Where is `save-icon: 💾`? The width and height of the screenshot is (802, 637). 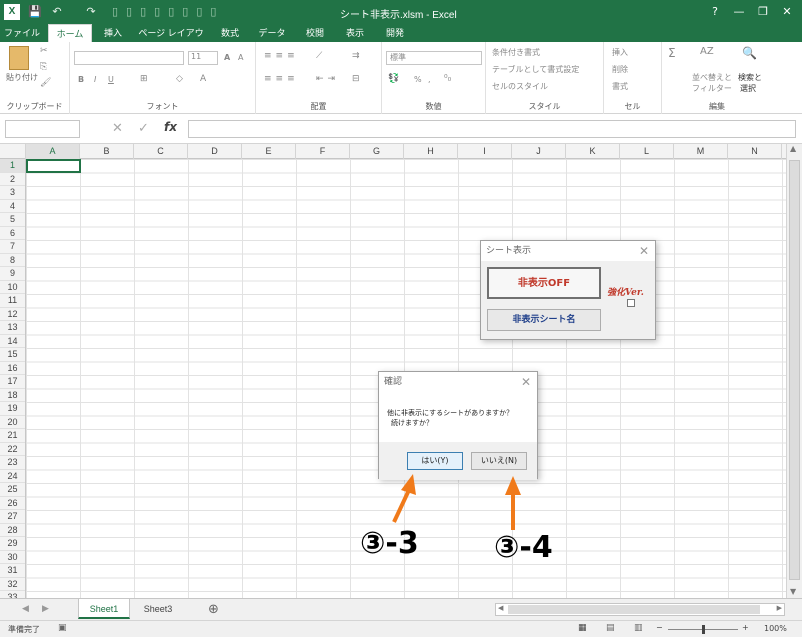
save-icon: 💾 is located at coordinates (35, 12).